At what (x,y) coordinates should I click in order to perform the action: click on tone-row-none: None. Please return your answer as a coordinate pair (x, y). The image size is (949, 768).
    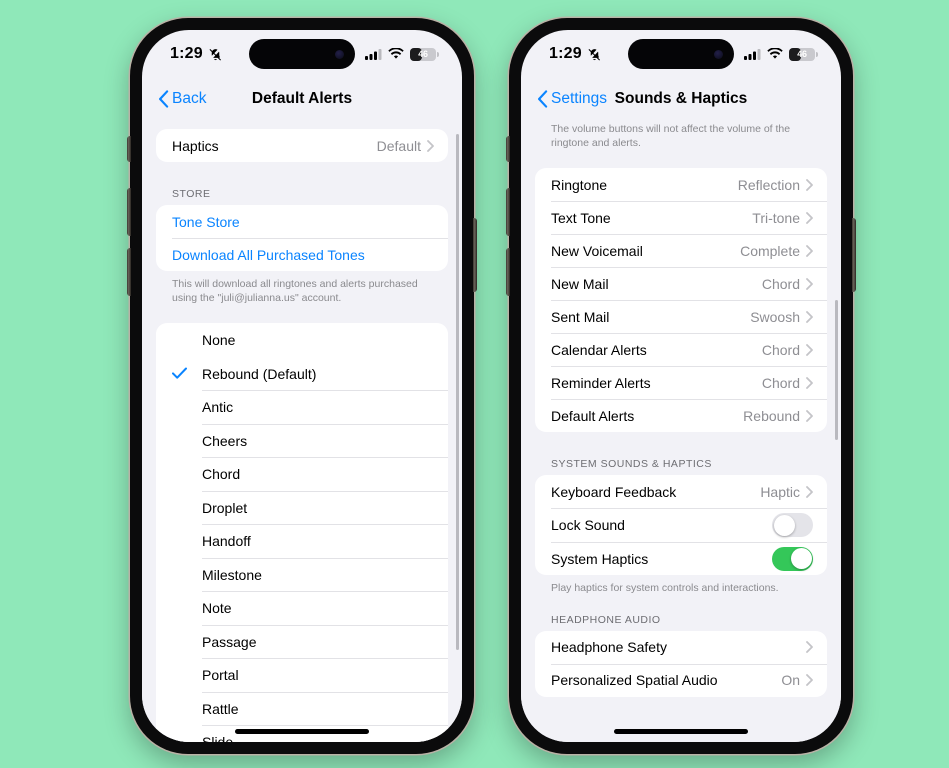
    Looking at the image, I should click on (302, 340).